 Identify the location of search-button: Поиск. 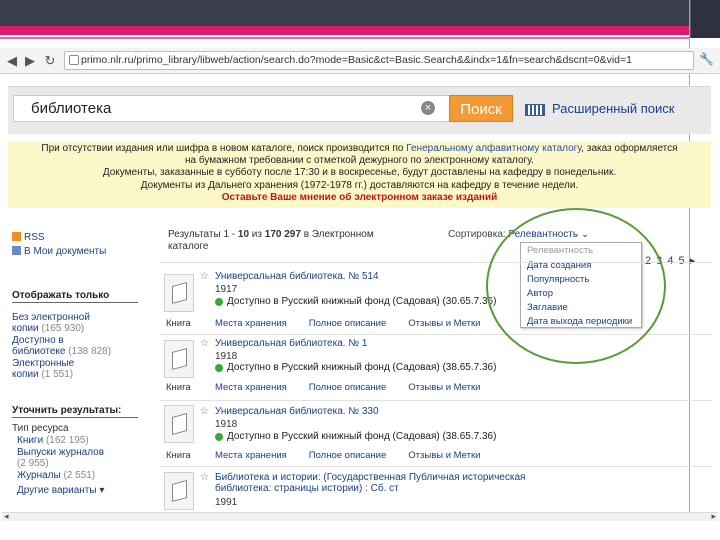
(481, 108).